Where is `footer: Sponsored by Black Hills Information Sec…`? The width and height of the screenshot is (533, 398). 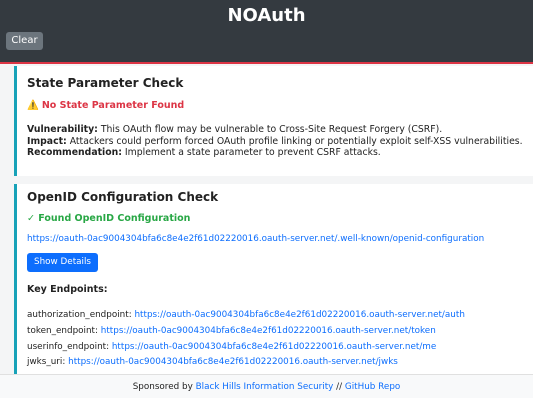 footer: Sponsored by Black Hills Information Sec… is located at coordinates (266, 386).